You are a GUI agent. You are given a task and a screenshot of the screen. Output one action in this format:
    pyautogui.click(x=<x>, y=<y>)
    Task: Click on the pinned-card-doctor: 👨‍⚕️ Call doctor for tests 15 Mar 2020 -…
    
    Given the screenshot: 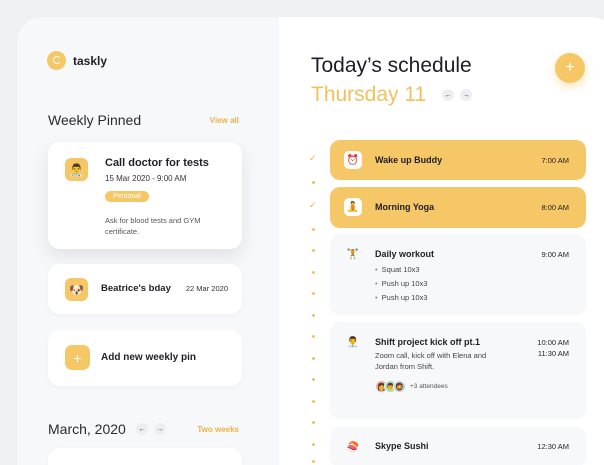 What is the action you would take?
    pyautogui.click(x=145, y=195)
    